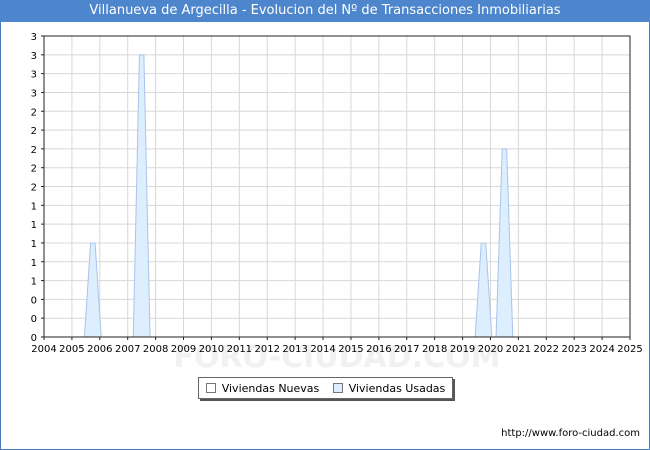 The width and height of the screenshot is (650, 450). Describe the element at coordinates (239, 349) in the screenshot. I see `x-tick-label: 2011` at that location.